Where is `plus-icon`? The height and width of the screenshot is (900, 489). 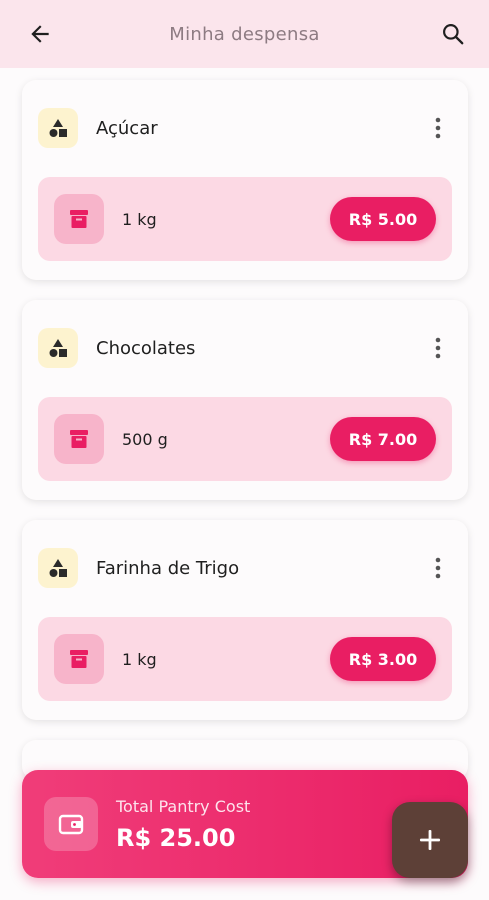 plus-icon is located at coordinates (430, 840).